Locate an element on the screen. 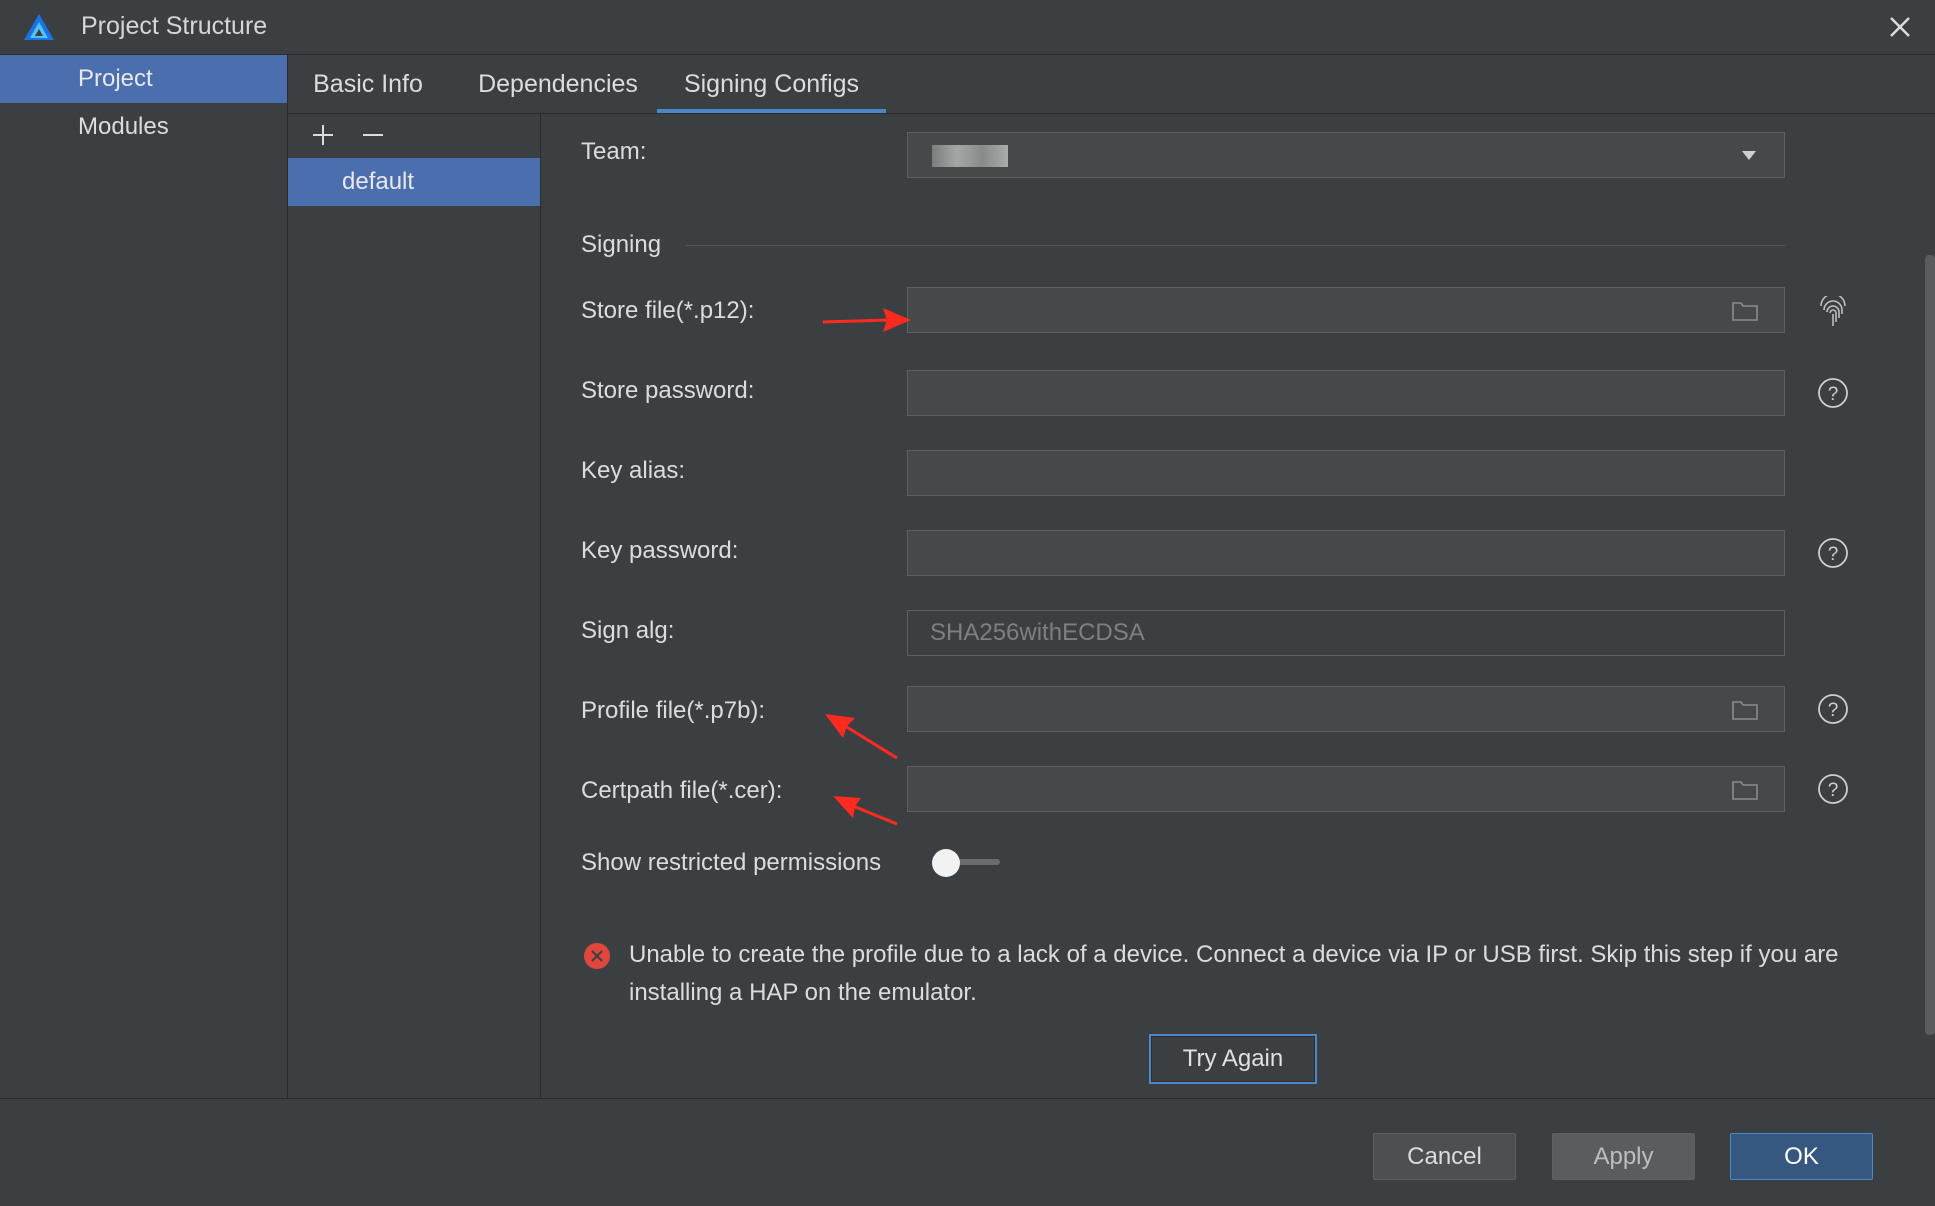 The image size is (1935, 1206). nav-item-modules: Modules is located at coordinates (143, 127).